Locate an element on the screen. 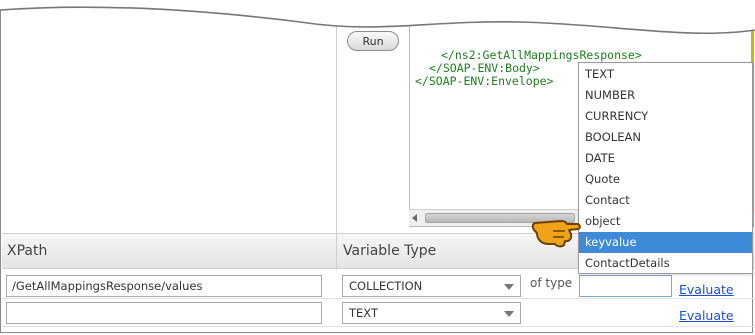 The height and width of the screenshot is (335, 755). dropdown-option: object is located at coordinates (665, 221).